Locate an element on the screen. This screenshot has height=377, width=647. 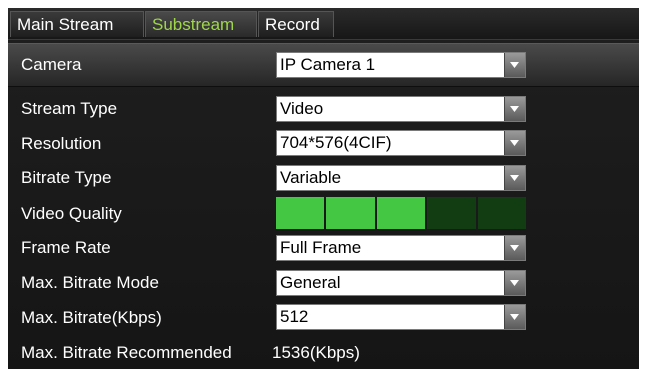
tab-substream: Substream is located at coordinates (201, 24).